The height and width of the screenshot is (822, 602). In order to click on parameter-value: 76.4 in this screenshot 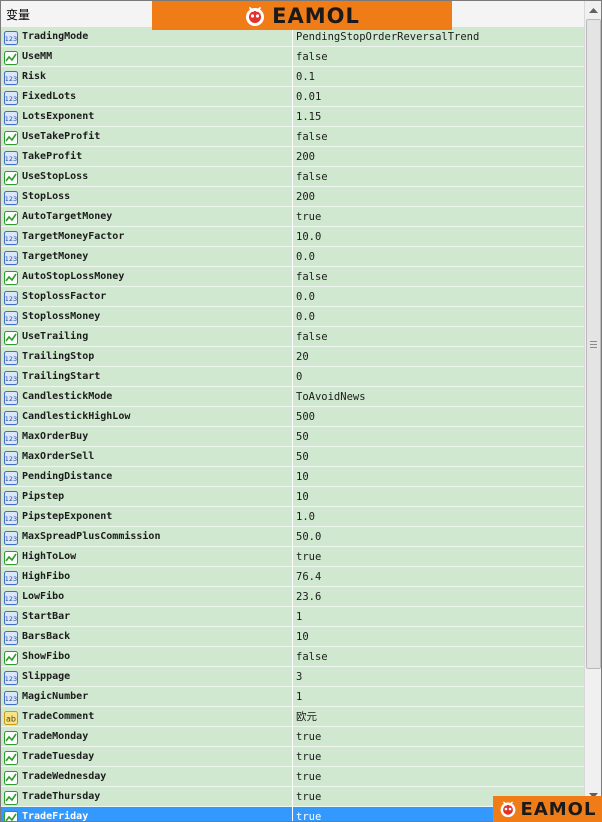, I will do `click(308, 577)`.